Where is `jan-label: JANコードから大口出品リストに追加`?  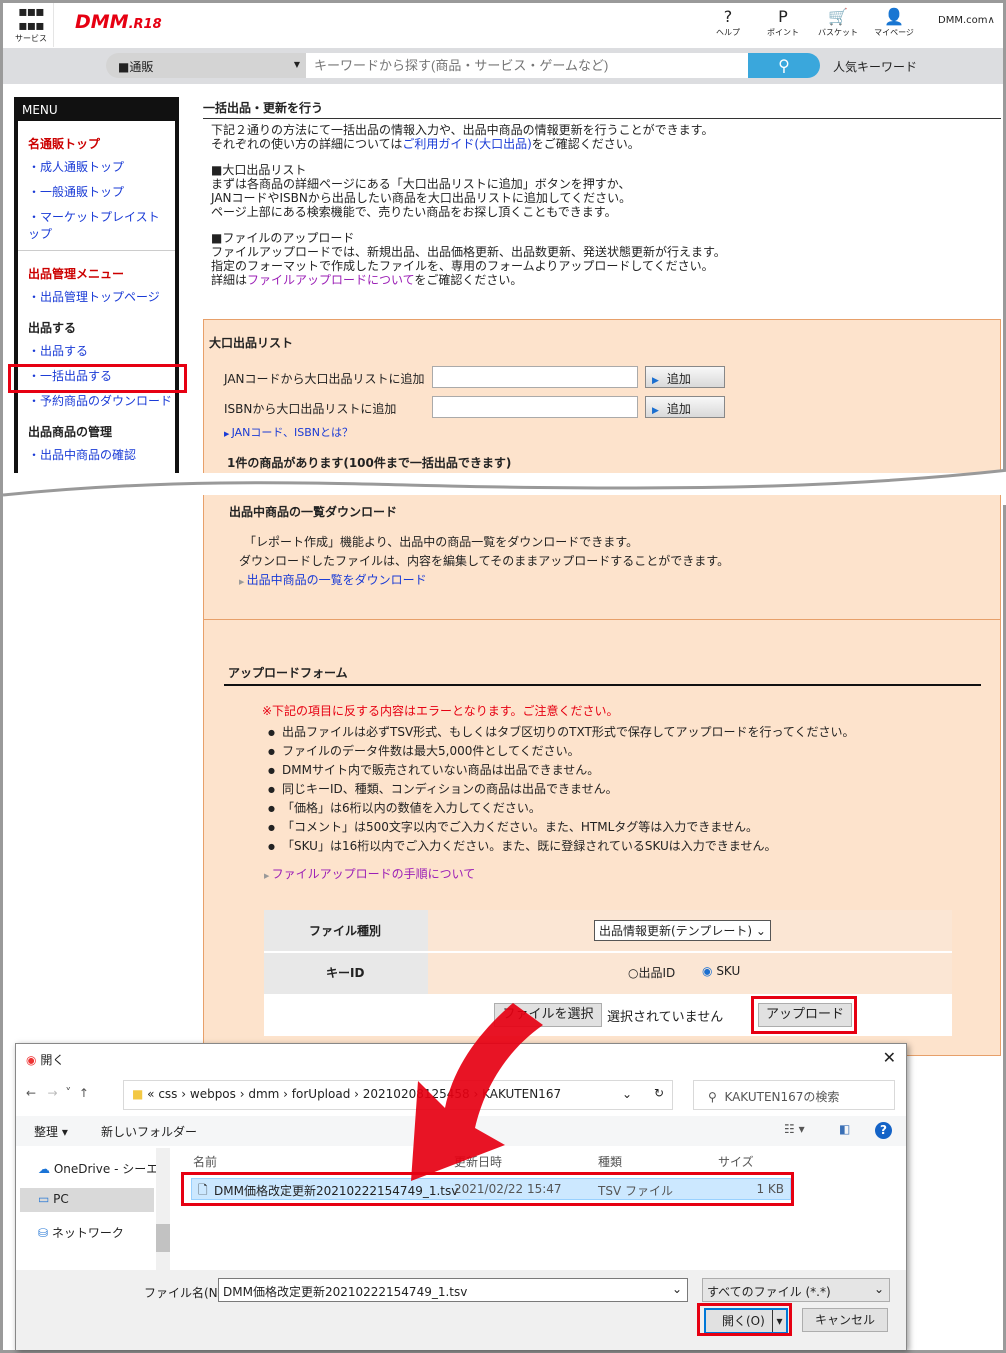 jan-label: JANコードから大口出品リストに追加 is located at coordinates (324, 379).